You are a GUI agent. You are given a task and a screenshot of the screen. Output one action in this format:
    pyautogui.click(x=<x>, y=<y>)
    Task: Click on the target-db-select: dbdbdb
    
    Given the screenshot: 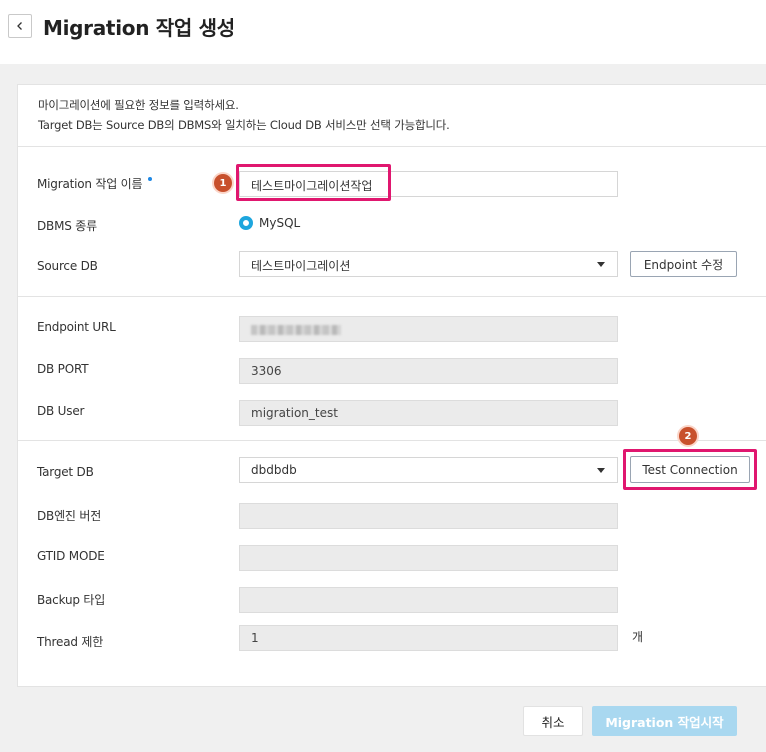 What is the action you would take?
    pyautogui.click(x=428, y=470)
    